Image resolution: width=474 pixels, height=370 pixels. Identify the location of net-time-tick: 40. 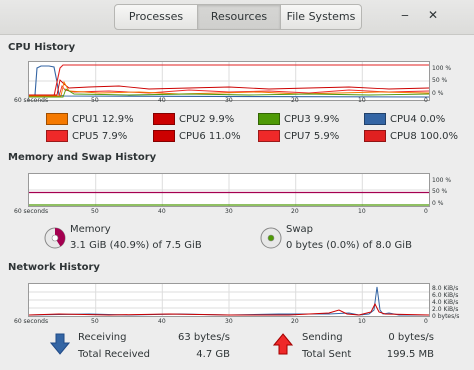
(162, 321).